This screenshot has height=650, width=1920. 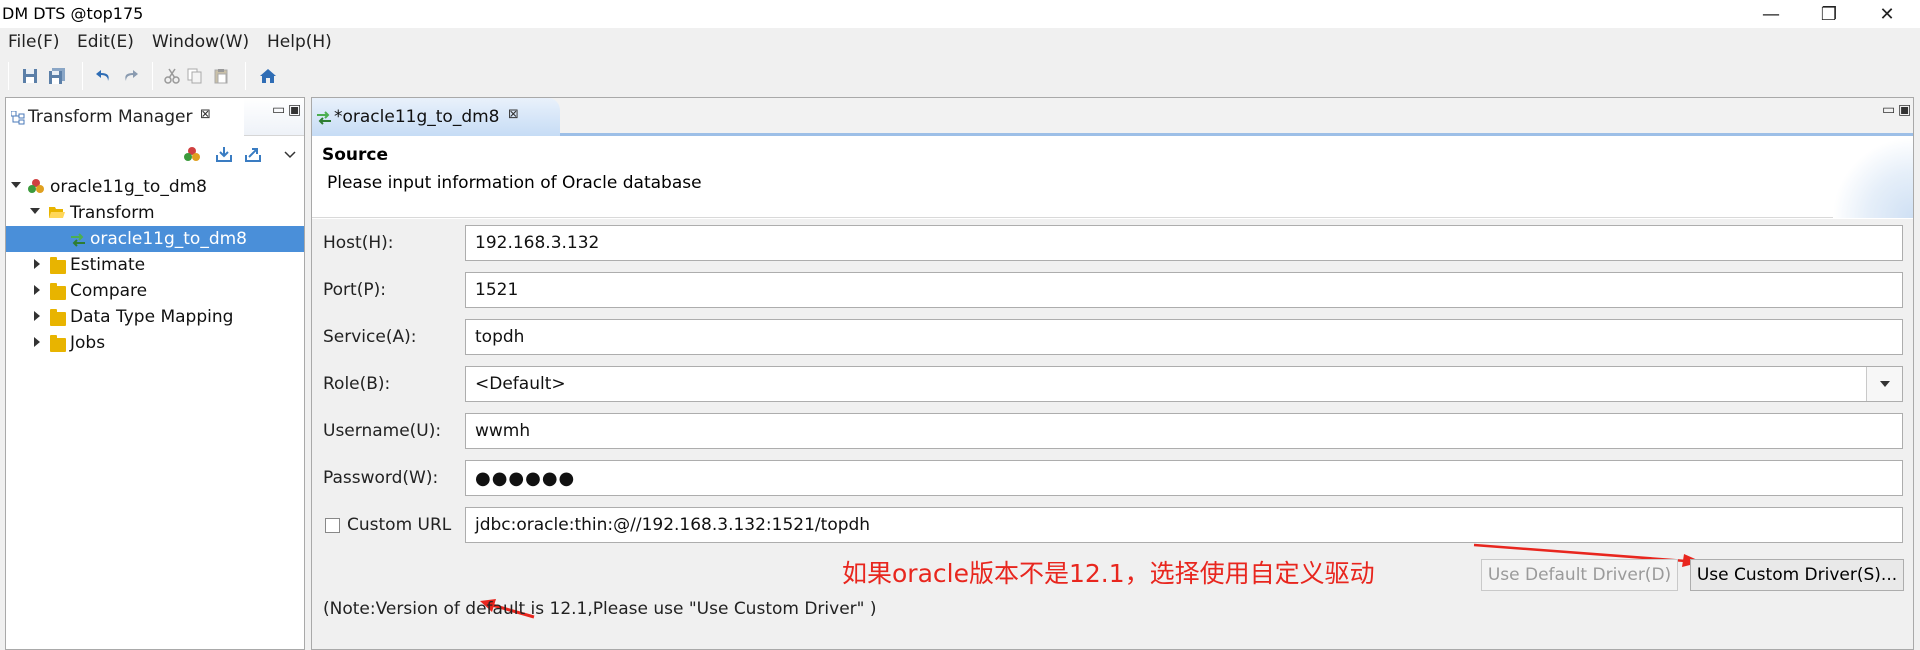 What do you see at coordinates (17, 120) in the screenshot?
I see `transform-manager-icon` at bounding box center [17, 120].